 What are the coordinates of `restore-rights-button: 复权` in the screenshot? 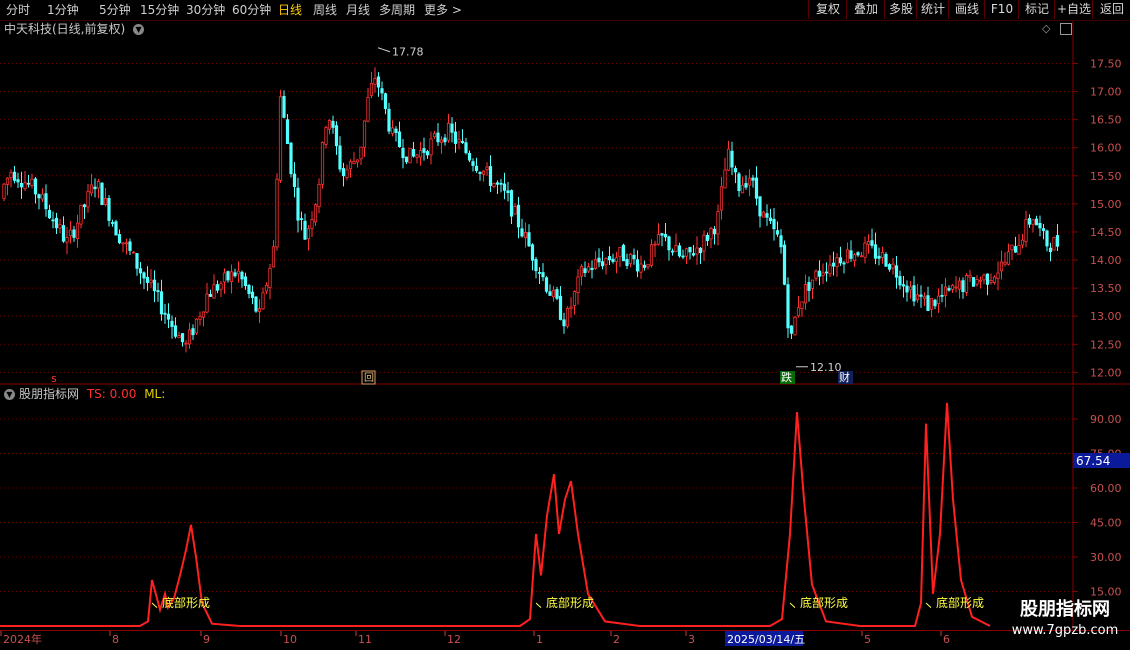 It's located at (827, 9).